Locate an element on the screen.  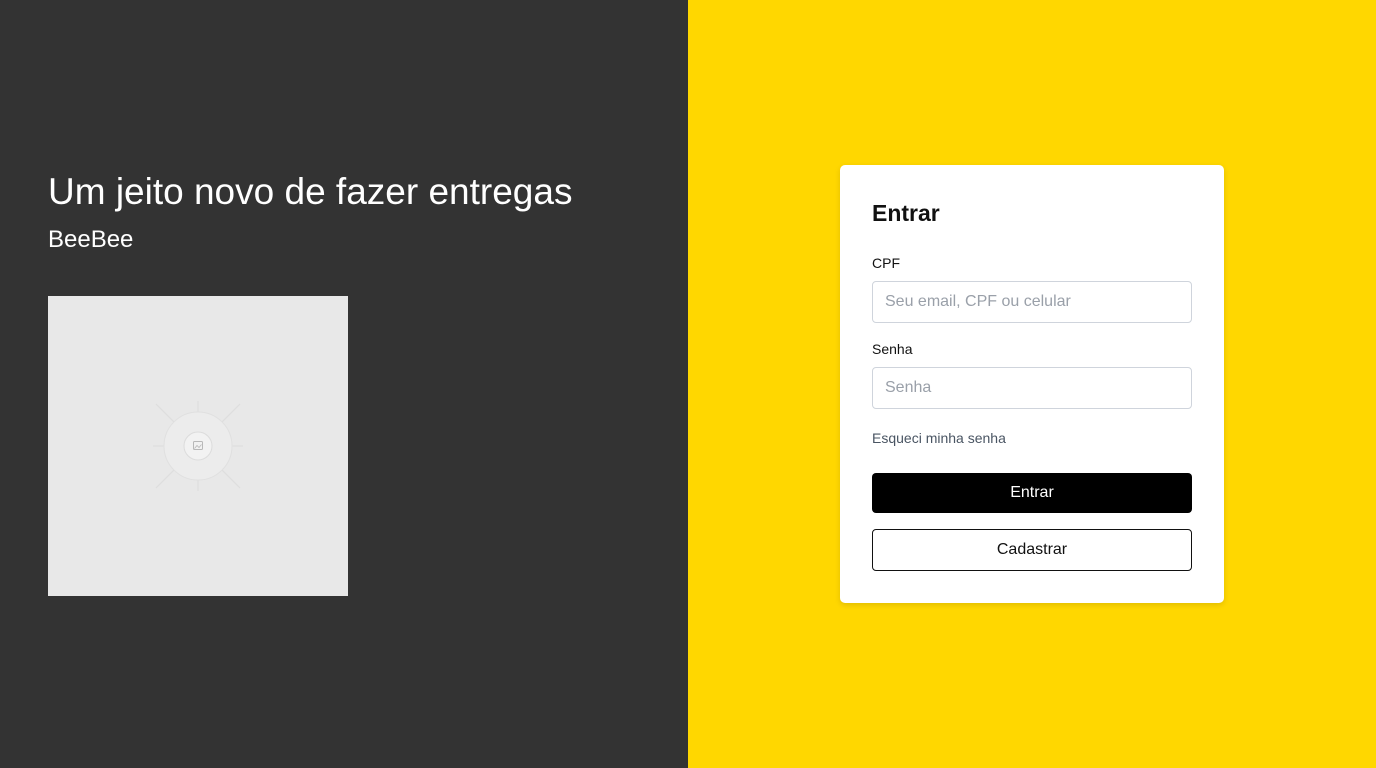
login-button: Entrar is located at coordinates (1032, 493).